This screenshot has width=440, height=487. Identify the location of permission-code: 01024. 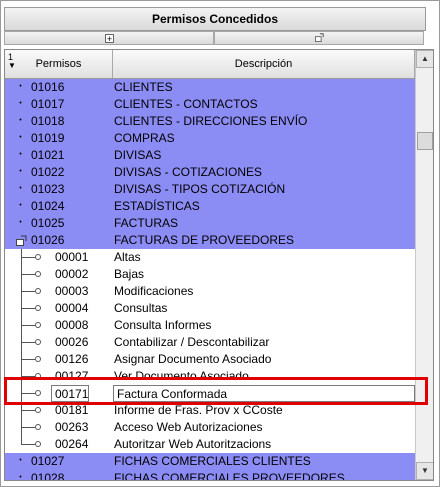
(48, 206).